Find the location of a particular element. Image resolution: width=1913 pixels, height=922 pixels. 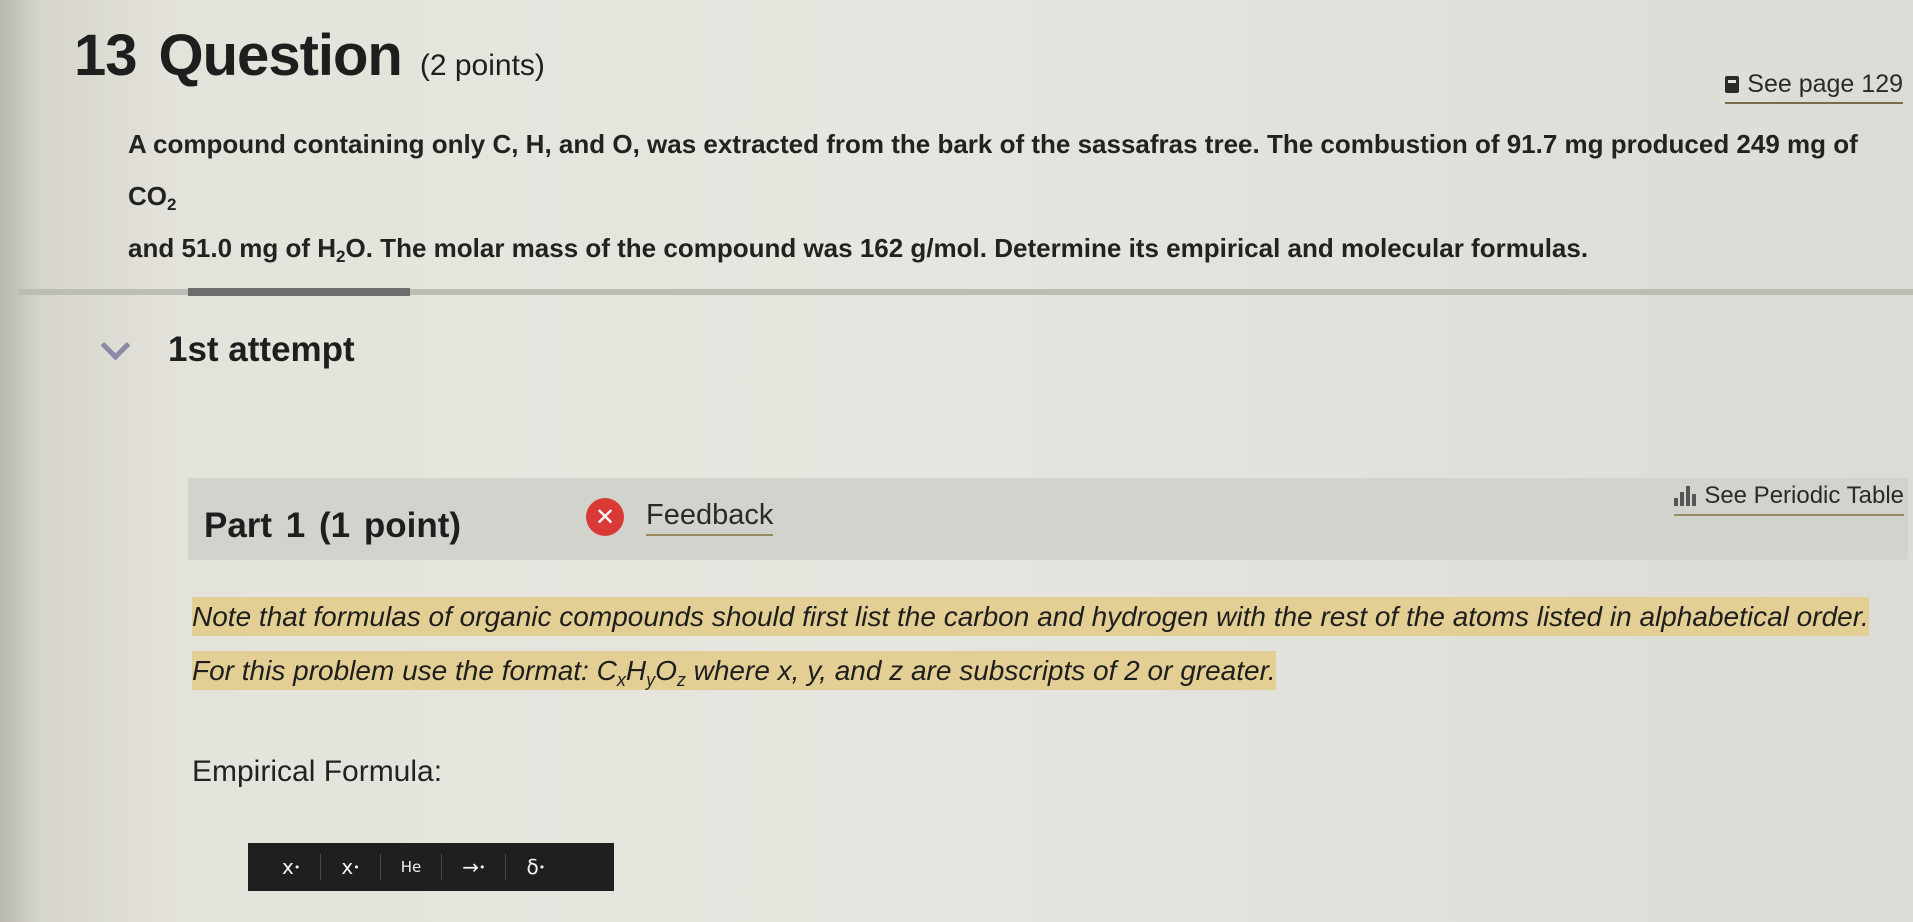

x-circle-icon: ✕ is located at coordinates (605, 517).